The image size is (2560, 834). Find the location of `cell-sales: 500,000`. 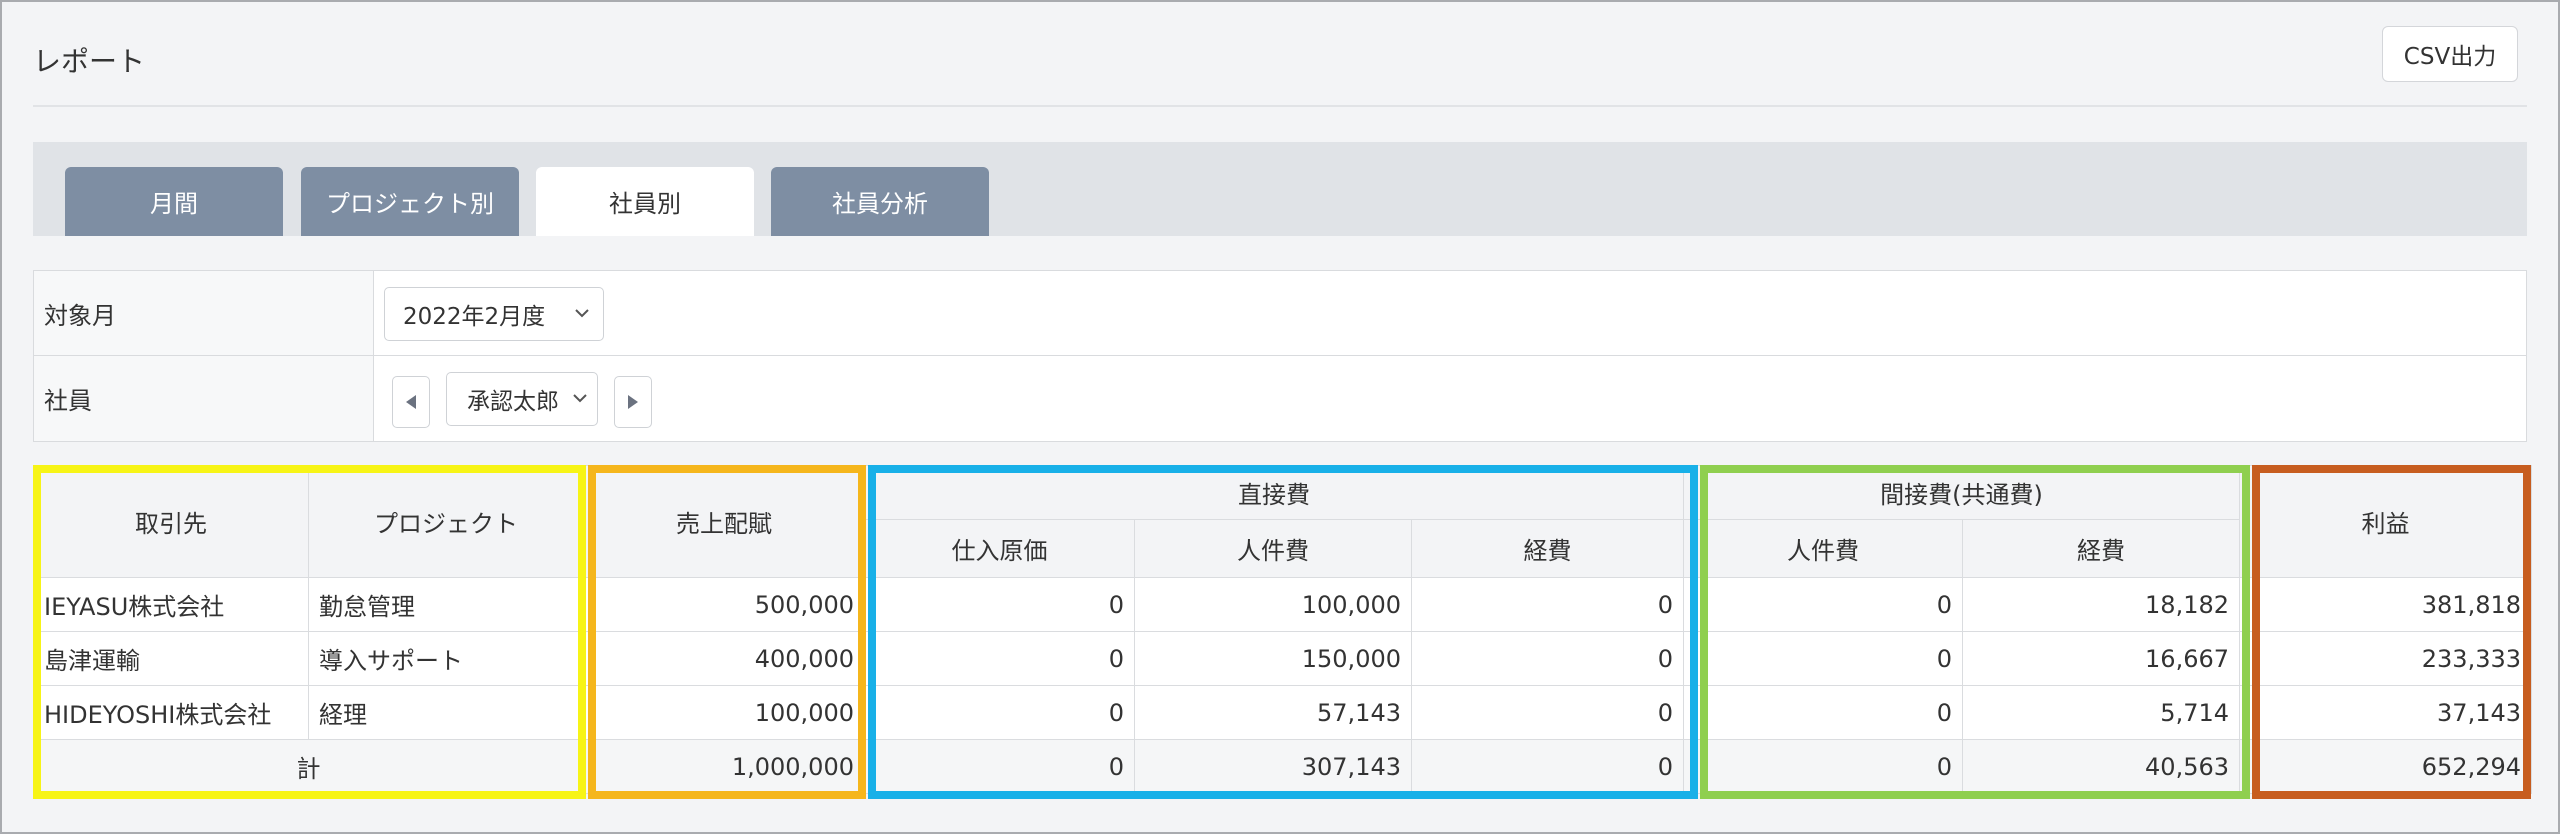

cell-sales: 500,000 is located at coordinates (724, 604).